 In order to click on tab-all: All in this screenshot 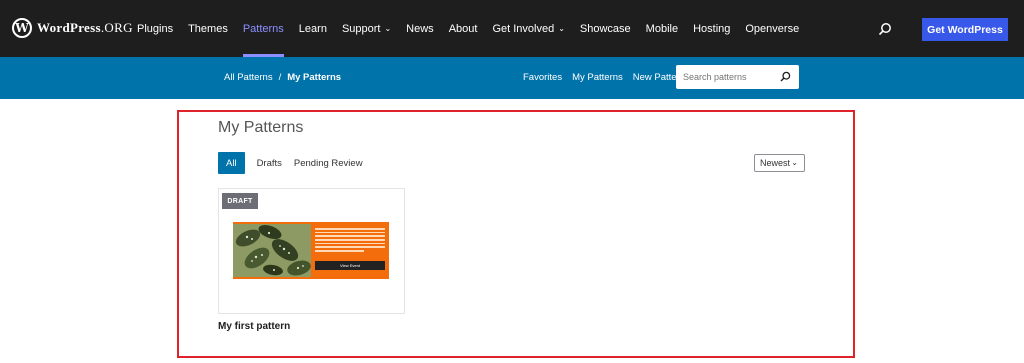, I will do `click(231, 163)`.